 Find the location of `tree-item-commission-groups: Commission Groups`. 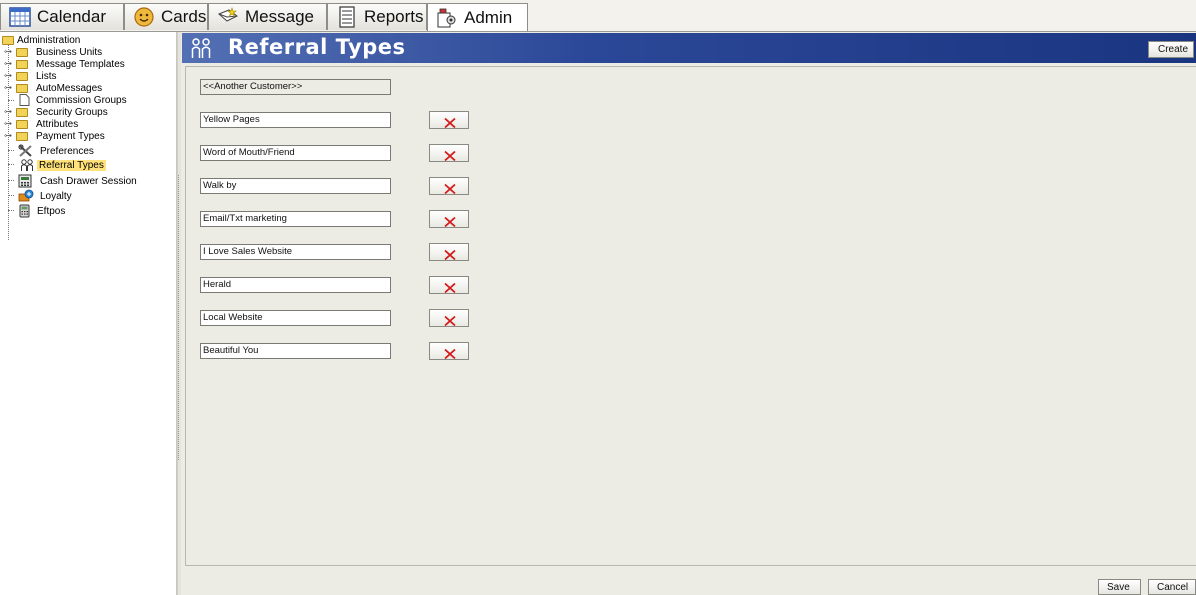

tree-item-commission-groups: Commission Groups is located at coordinates (88, 100).